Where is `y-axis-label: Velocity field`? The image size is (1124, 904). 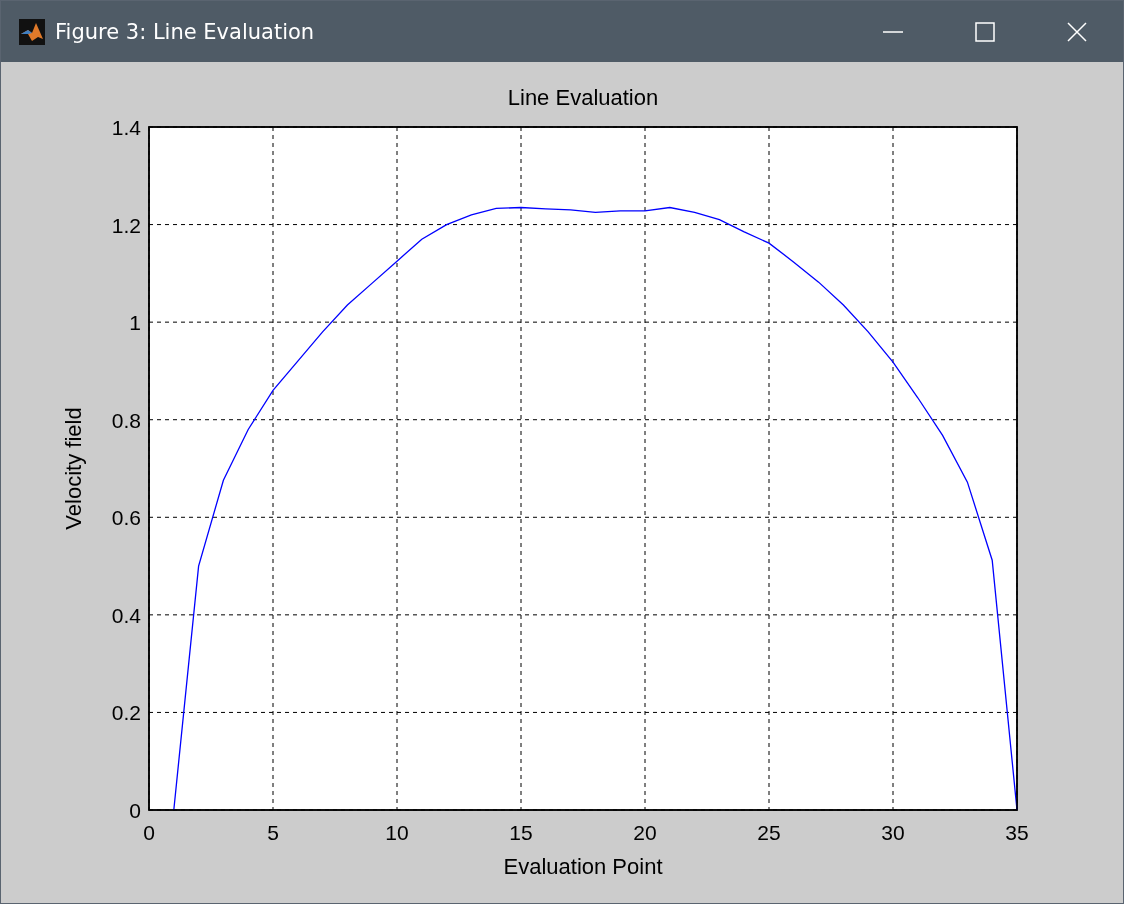 y-axis-label: Velocity field is located at coordinates (73, 468).